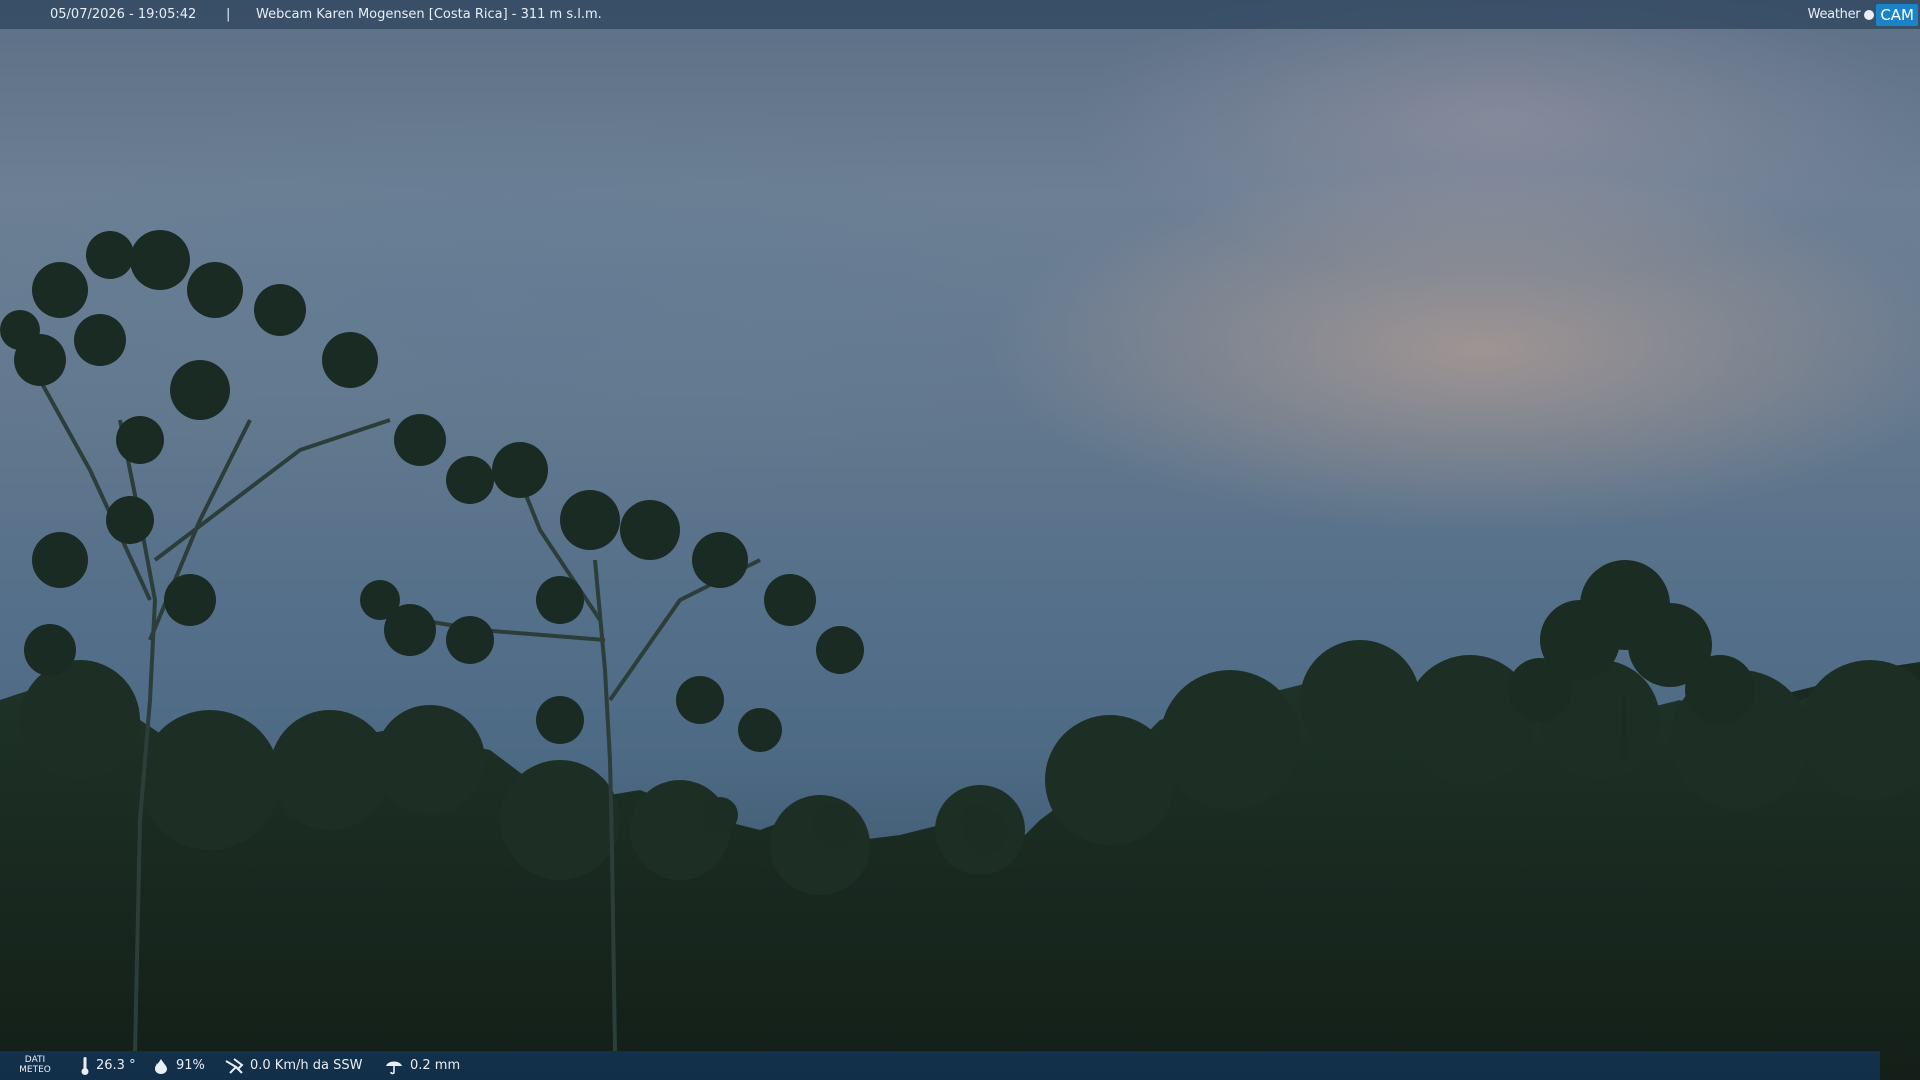  What do you see at coordinates (306, 1065) in the screenshot?
I see `wind-value: 0.0 Km/h da SSW` at bounding box center [306, 1065].